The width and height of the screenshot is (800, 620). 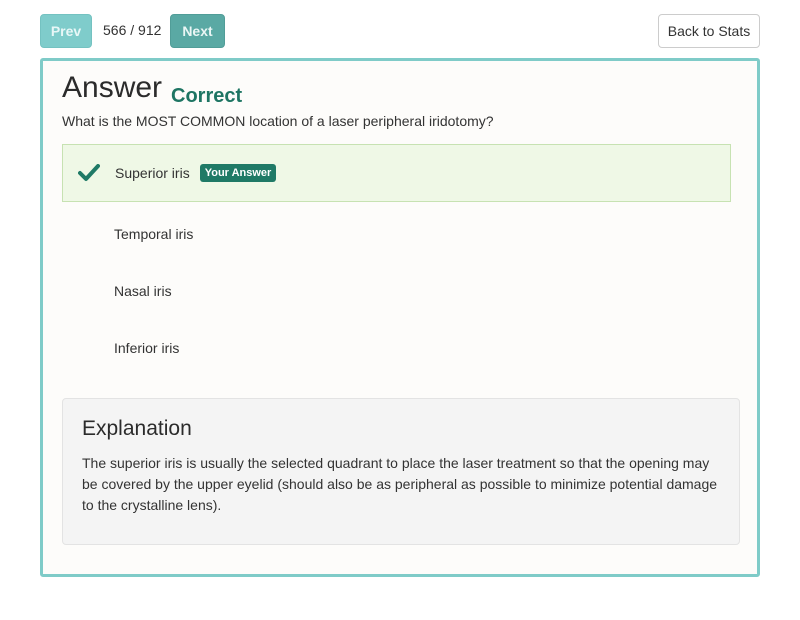 I want to click on option-temporal-iris: Temporal iris, so click(x=396, y=234).